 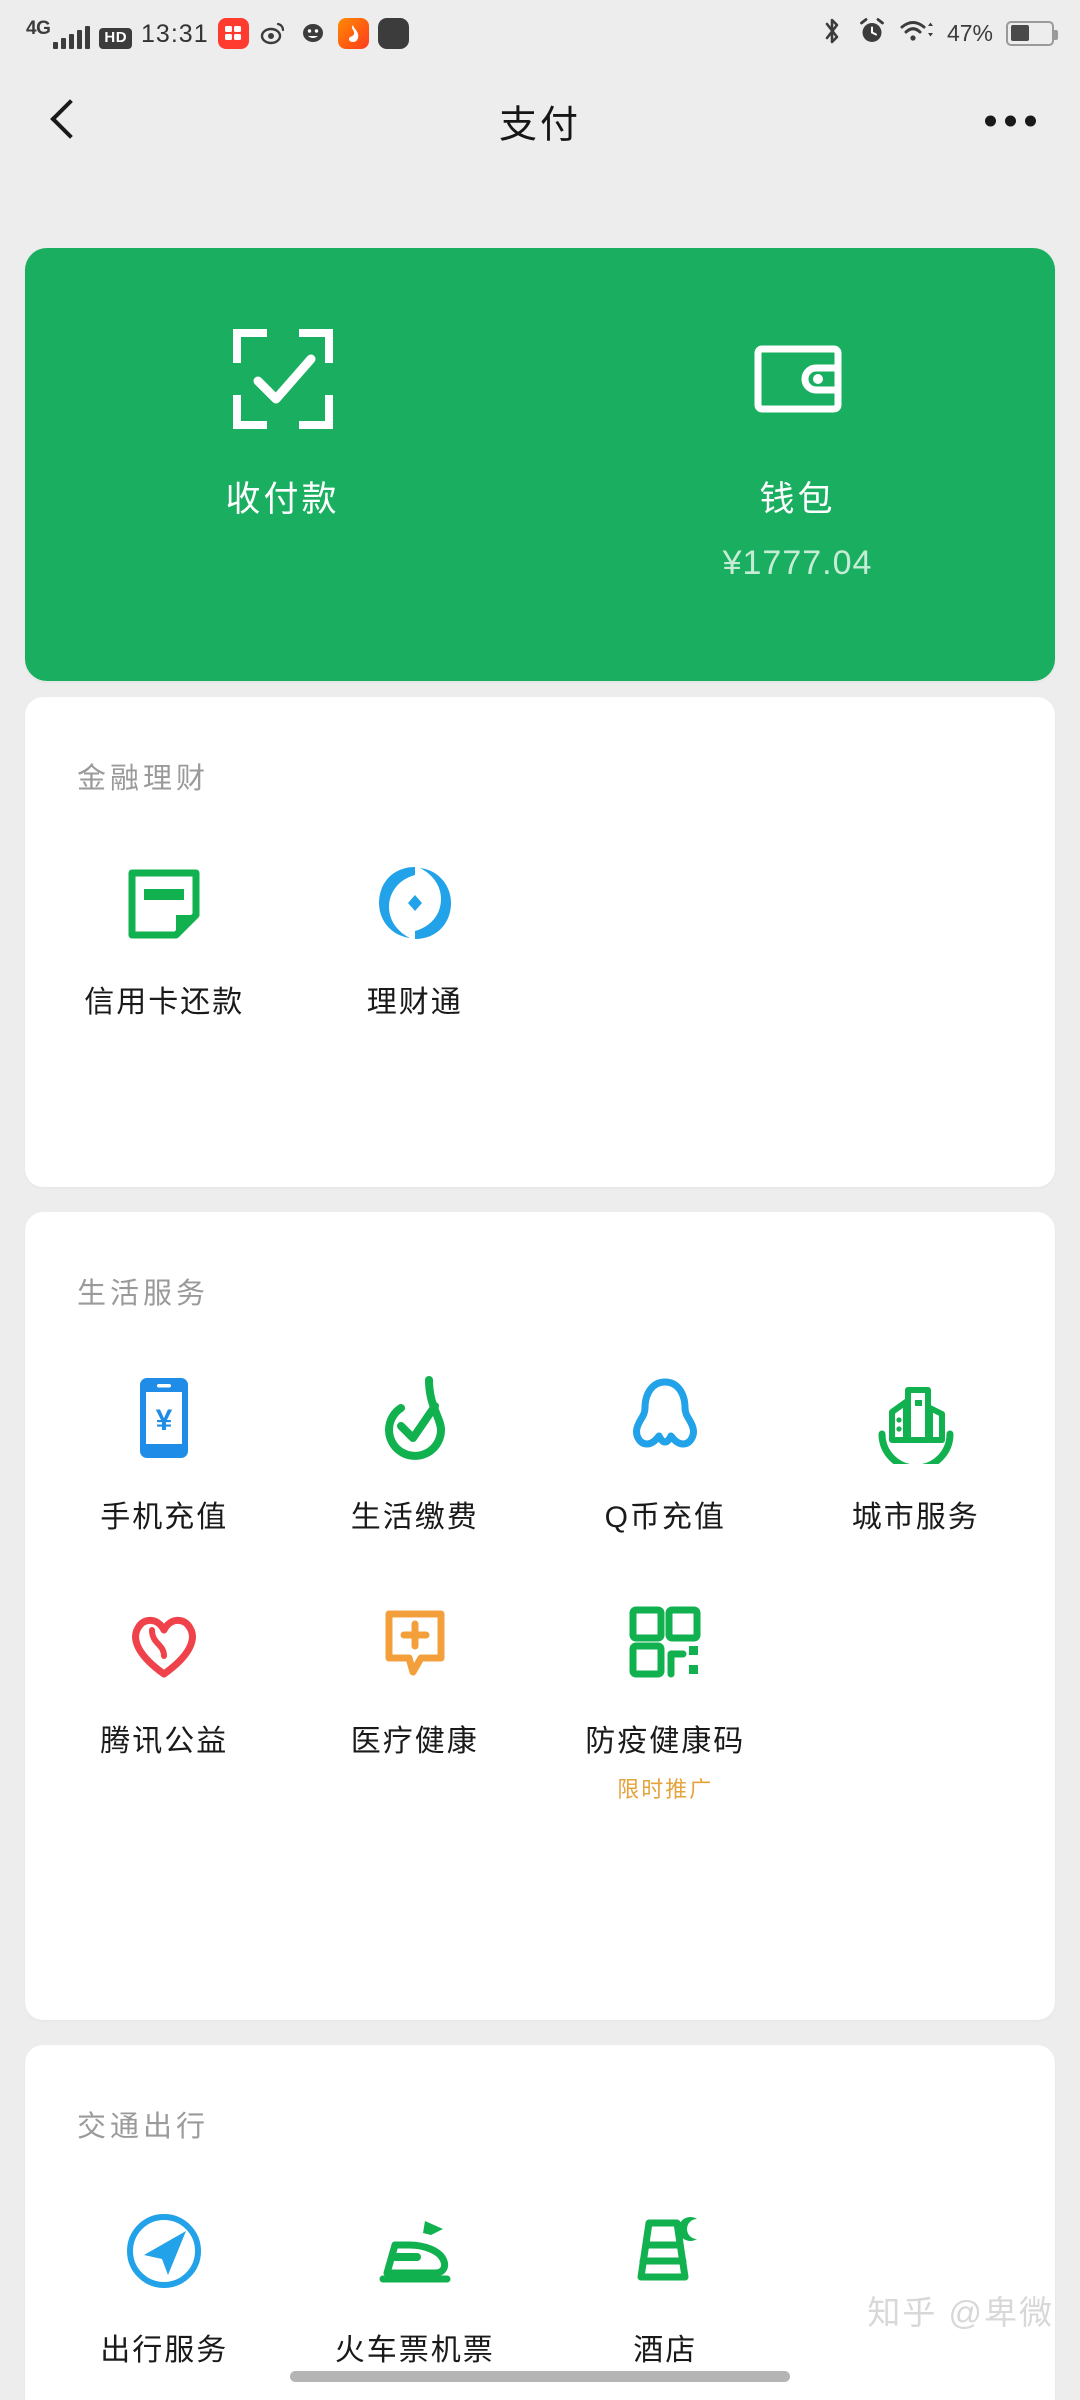 I want to click on signal-bars-icon, so click(x=72, y=37).